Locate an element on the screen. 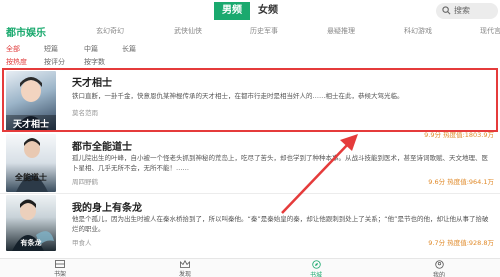  nav-label: 书城 is located at coordinates (315, 274).